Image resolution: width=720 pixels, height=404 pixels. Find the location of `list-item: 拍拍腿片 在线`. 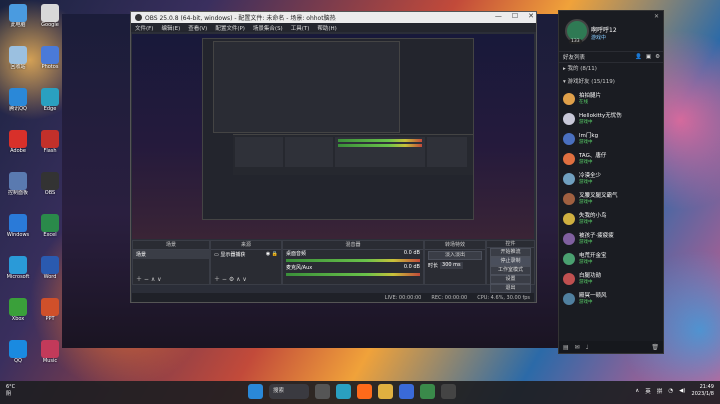

list-item: 拍拍腿片 在线 is located at coordinates (611, 99).